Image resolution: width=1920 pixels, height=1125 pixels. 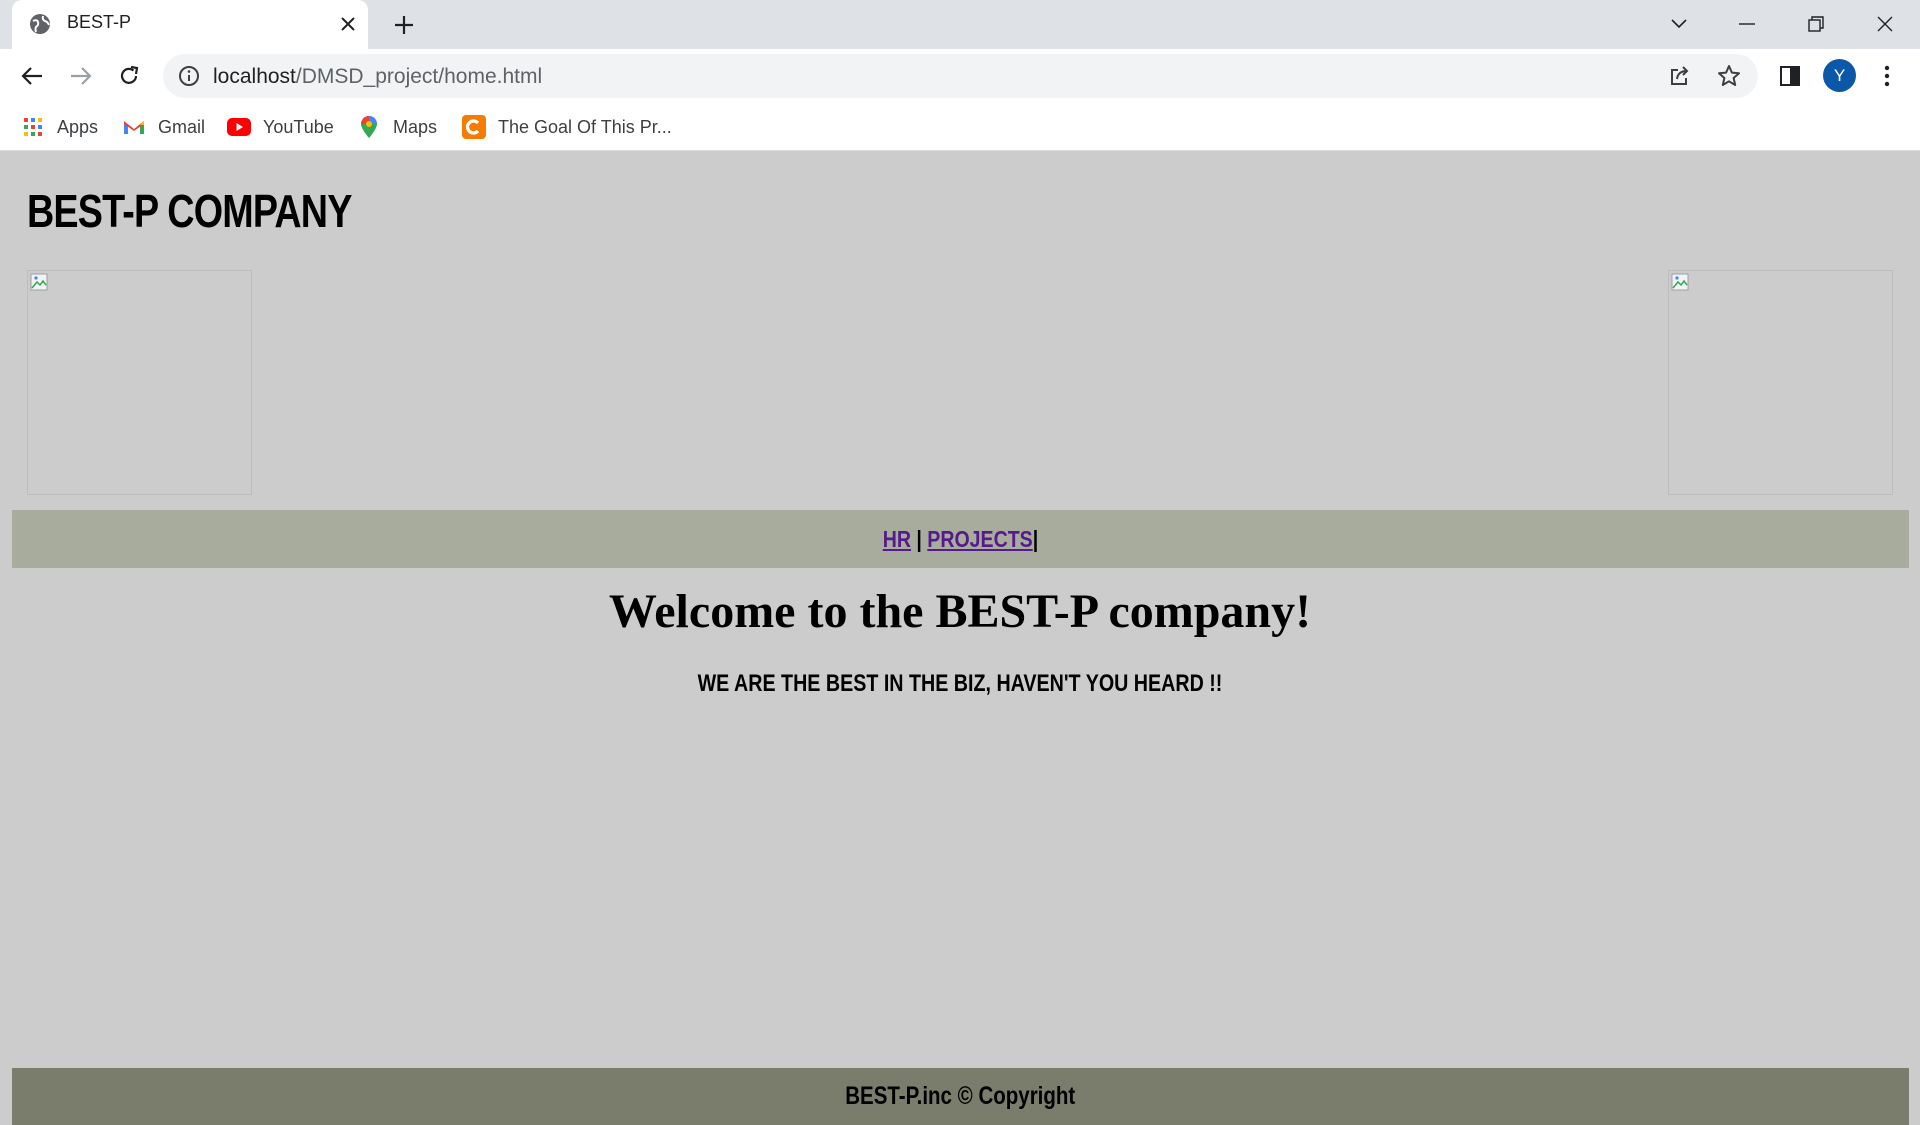 I want to click on welcome-heading: Welcome to the BEST-P company!, so click(x=960, y=611).